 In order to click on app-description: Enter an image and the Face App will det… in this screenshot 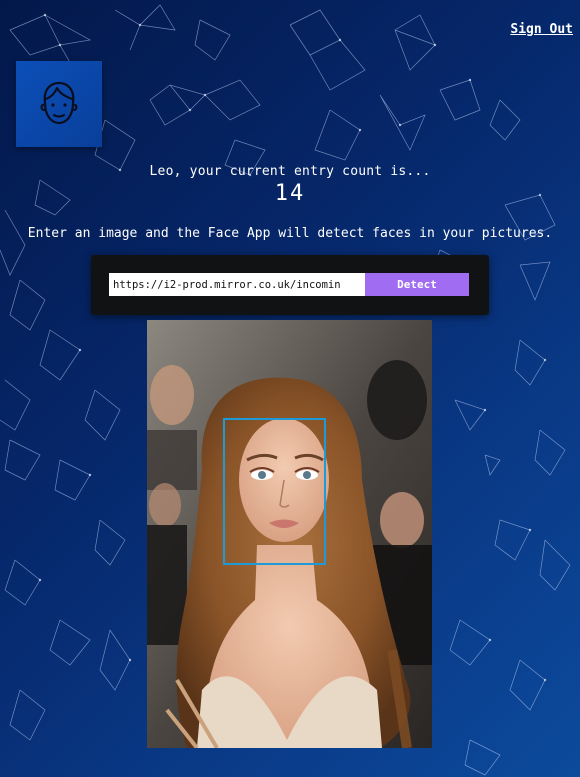, I will do `click(290, 233)`.